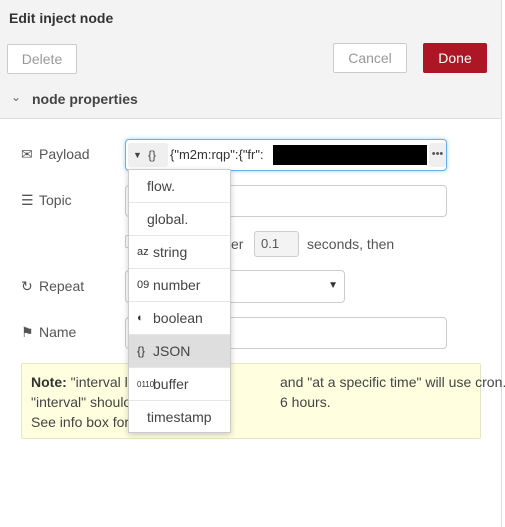  Describe the element at coordinates (276, 244) in the screenshot. I see `inject-delay-input: 0.1` at that location.